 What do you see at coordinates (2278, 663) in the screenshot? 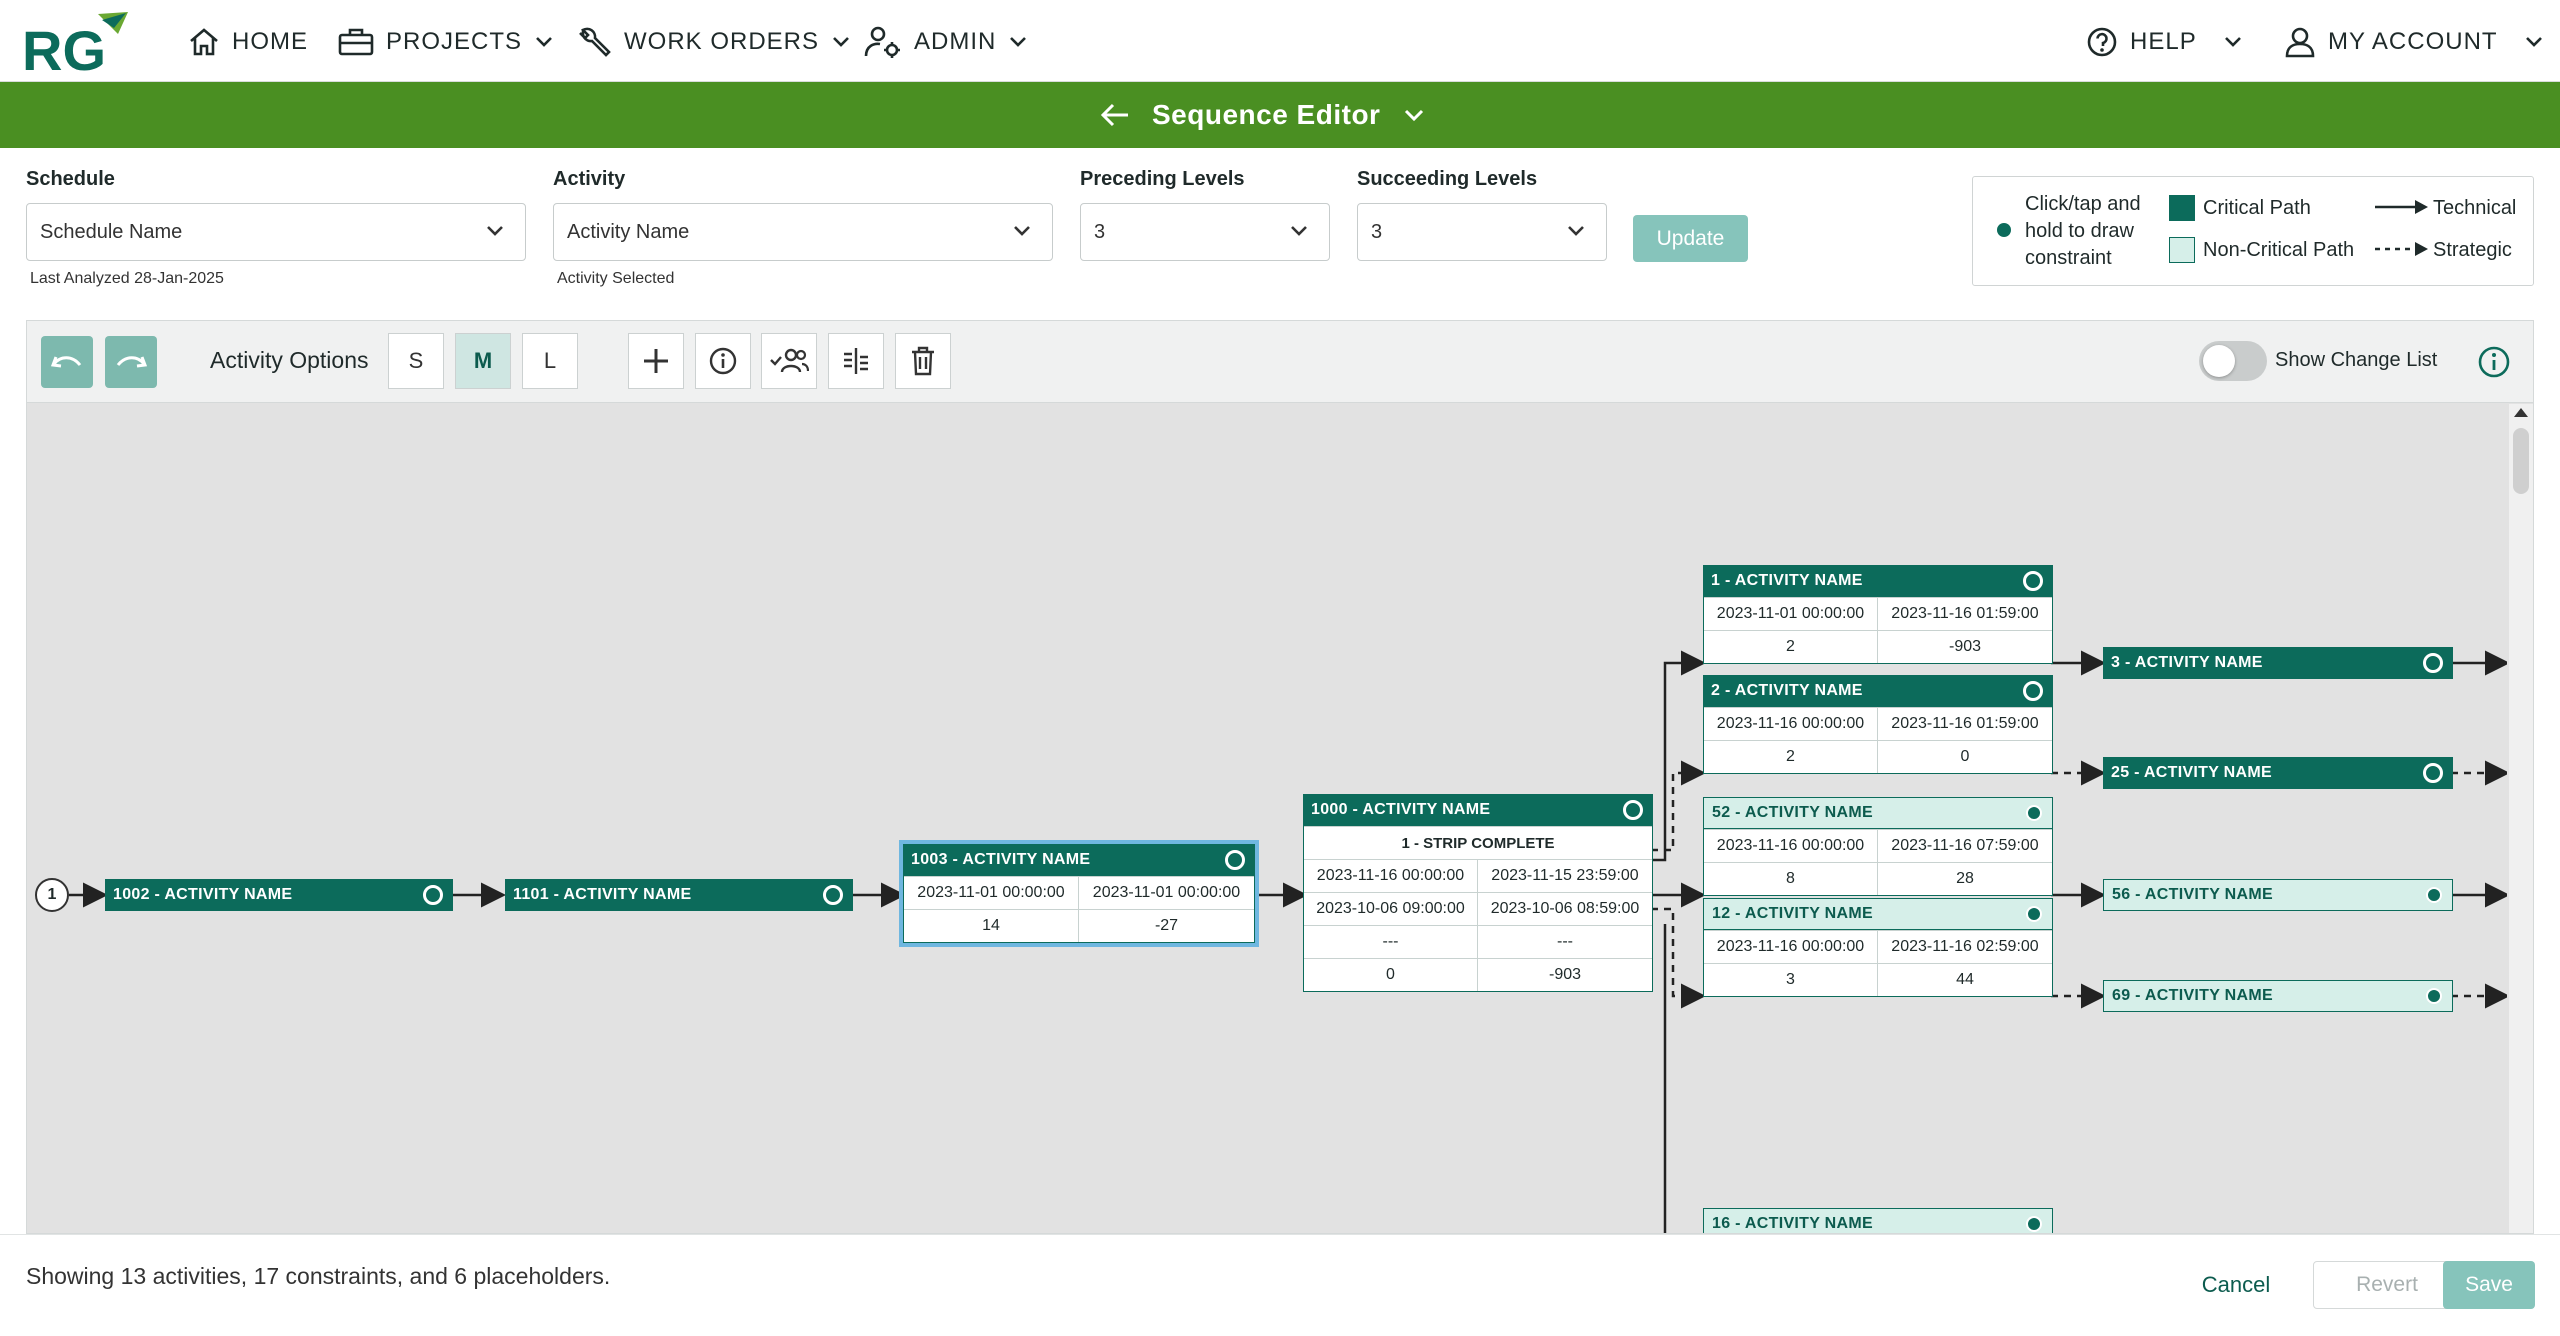
I see `activity-node-3: 3 - ACTIVITY NAME` at bounding box center [2278, 663].